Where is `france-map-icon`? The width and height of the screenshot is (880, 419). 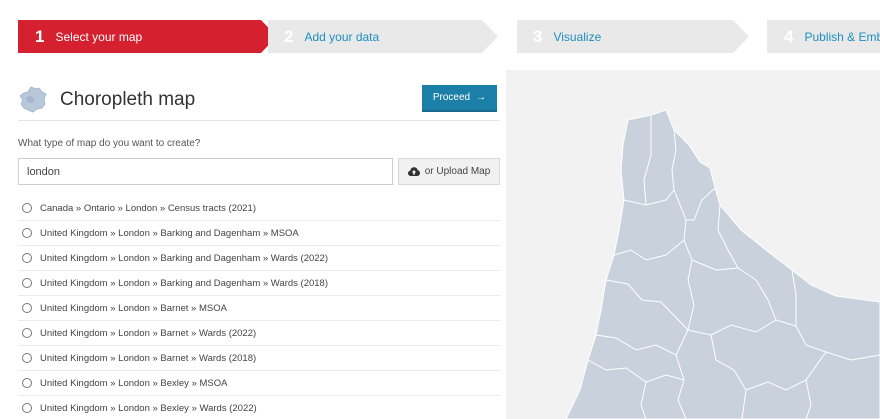 france-map-icon is located at coordinates (33, 99).